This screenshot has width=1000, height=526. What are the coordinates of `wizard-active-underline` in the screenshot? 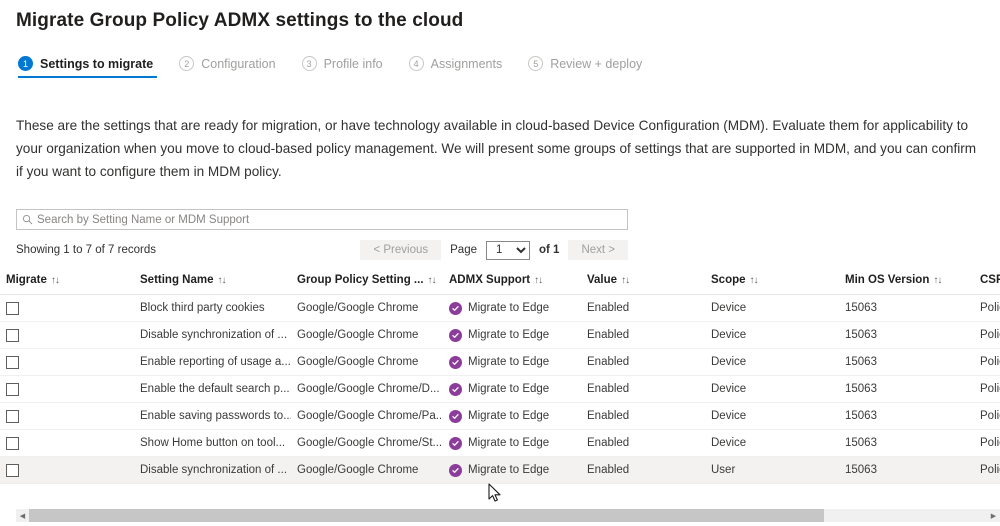 It's located at (88, 77).